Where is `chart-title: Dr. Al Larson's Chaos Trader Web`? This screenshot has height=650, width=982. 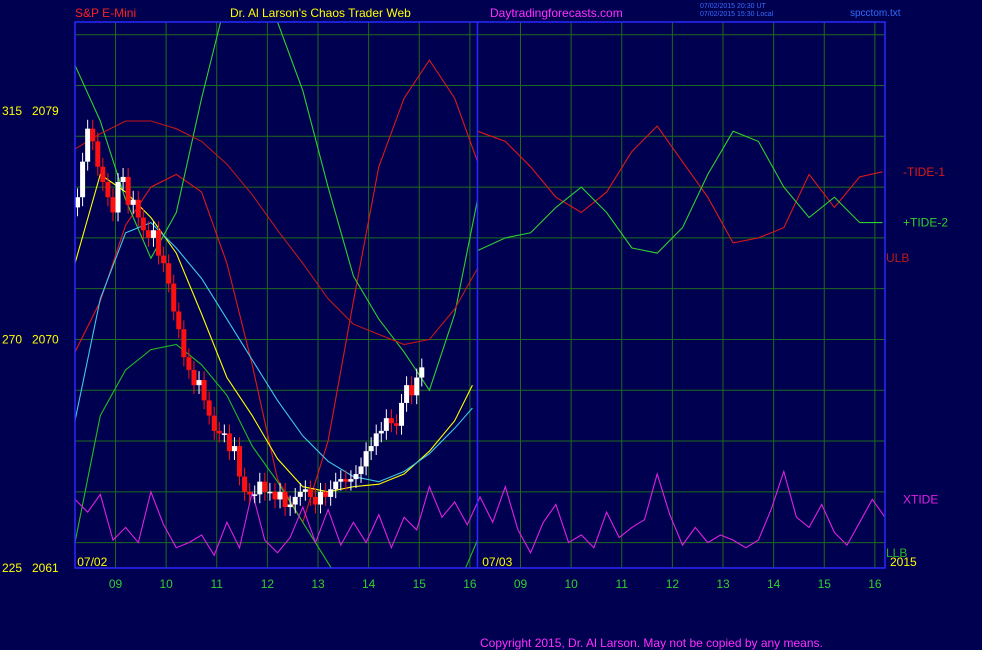
chart-title: Dr. Al Larson's Chaos Trader Web is located at coordinates (320, 13).